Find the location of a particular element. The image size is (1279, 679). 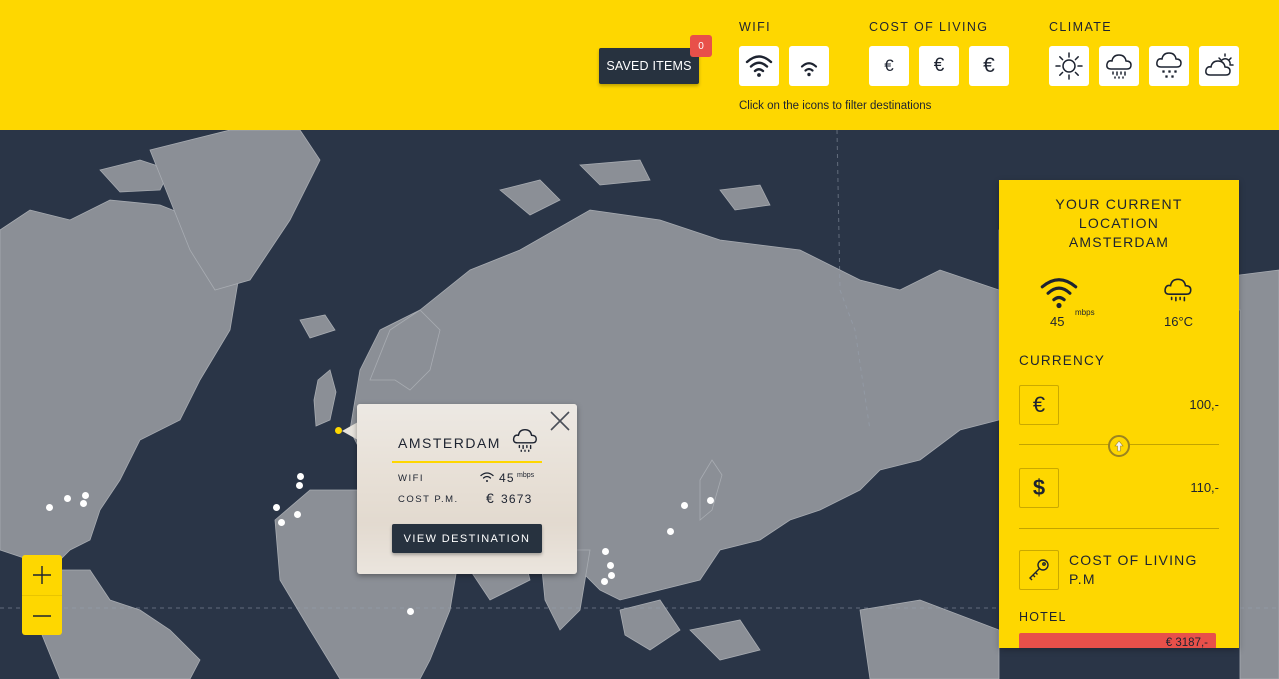

cost-of-living-title: COST OF LIVING P.M is located at coordinates (1133, 570).